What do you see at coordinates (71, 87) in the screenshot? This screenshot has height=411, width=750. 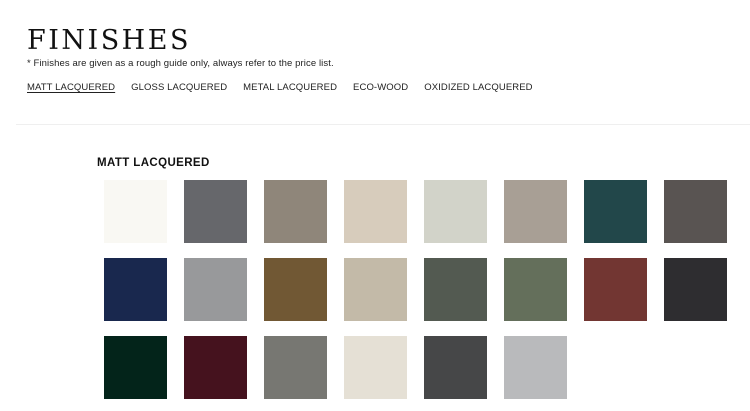 I see `tab-matt-lacquered: MATT LACQUERED` at bounding box center [71, 87].